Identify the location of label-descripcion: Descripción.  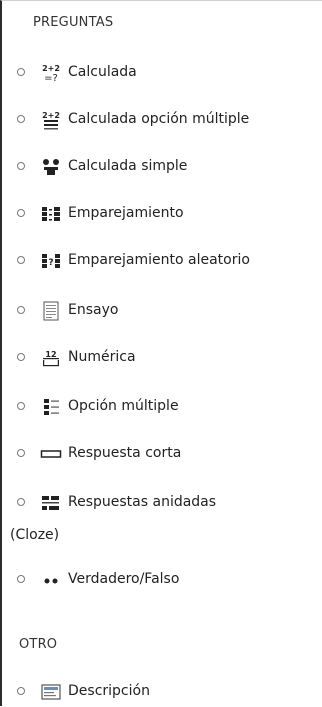
(109, 691).